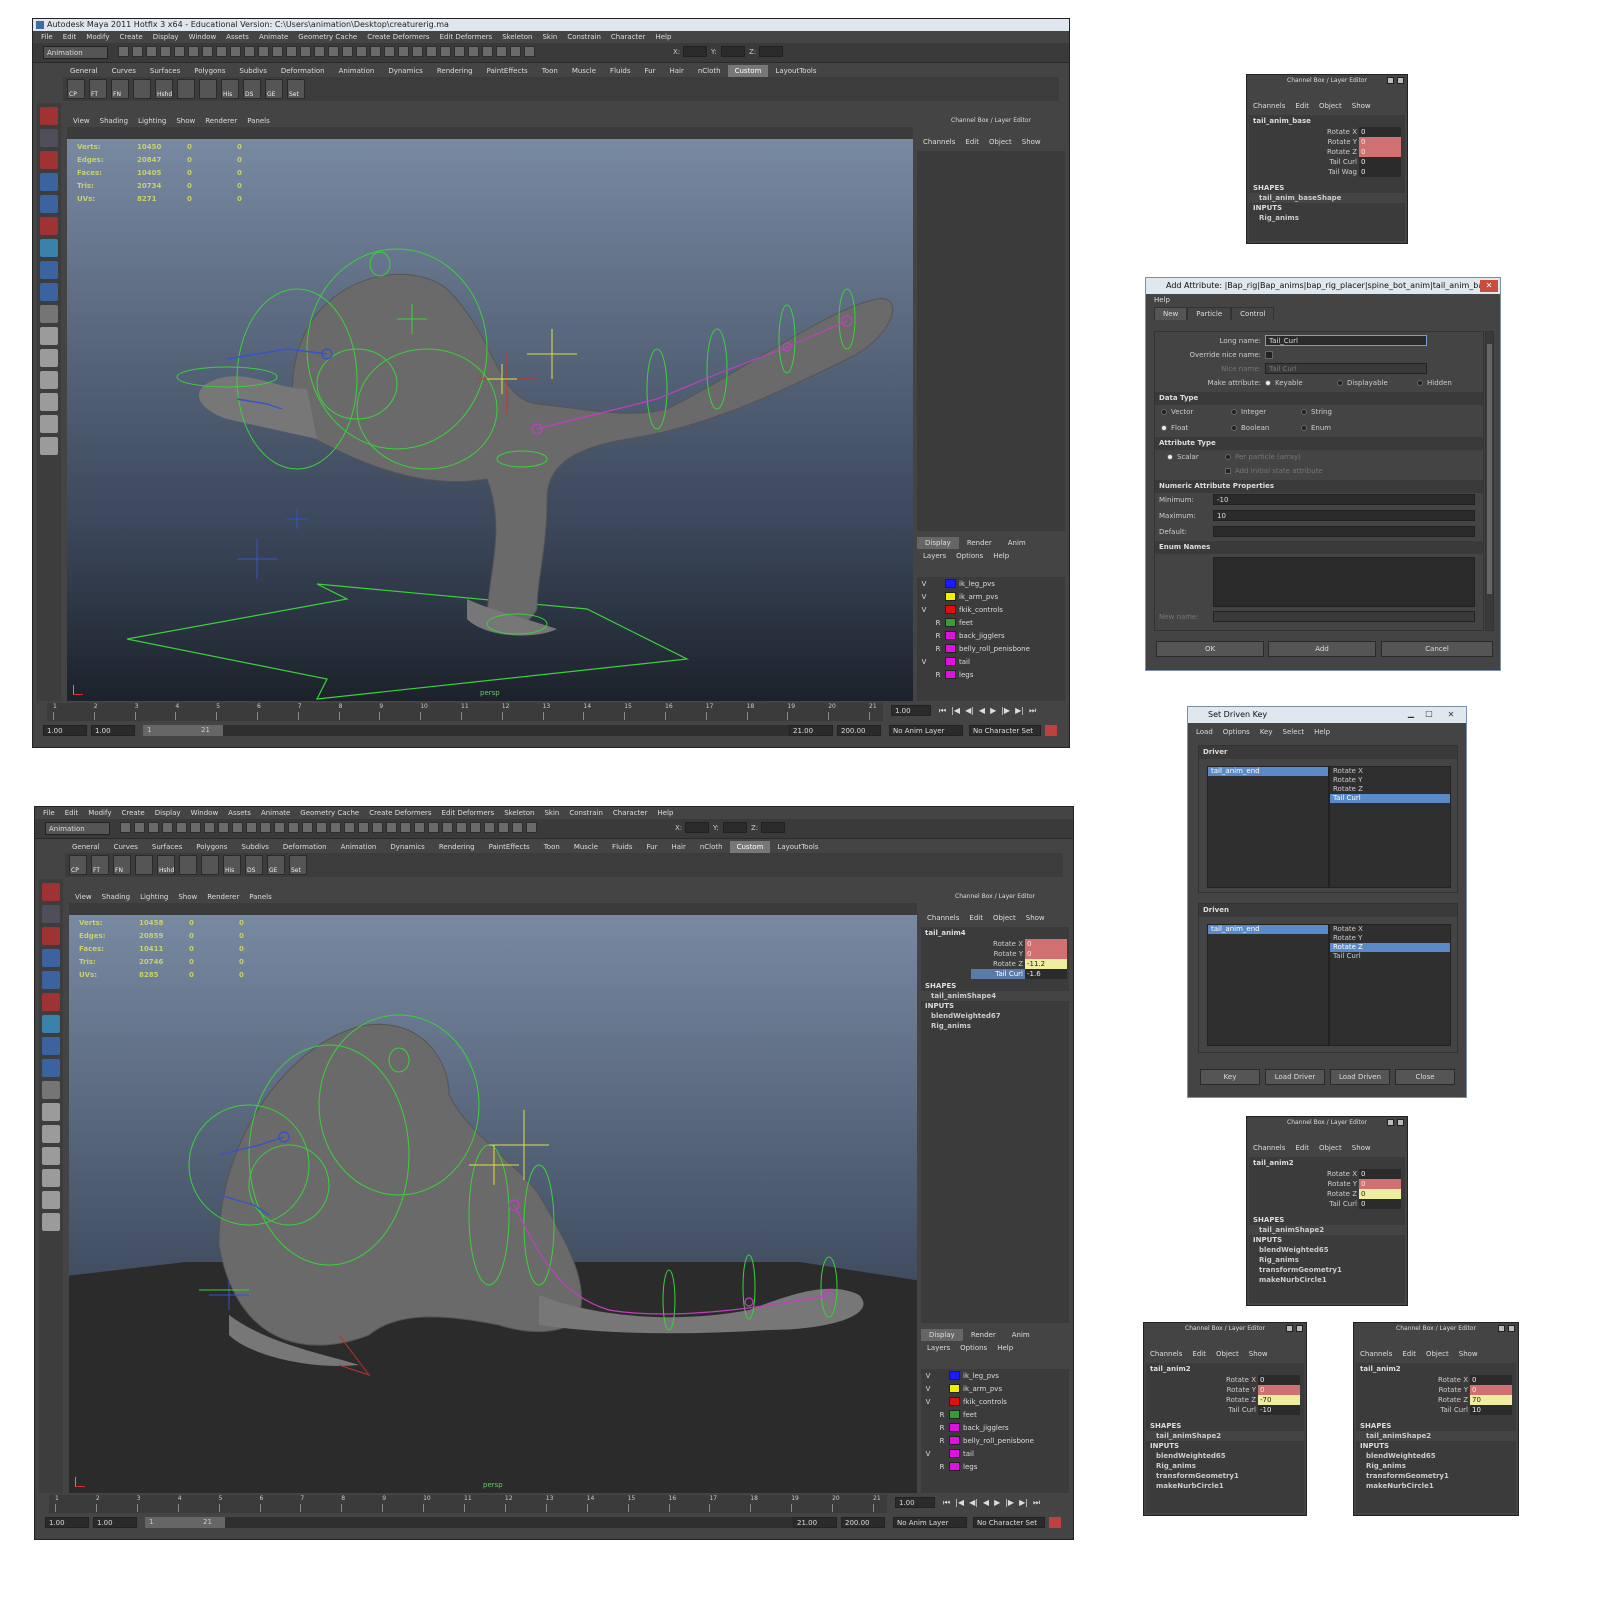 The height and width of the screenshot is (1600, 1600). I want to click on menu-assets: Assets, so click(237, 37).